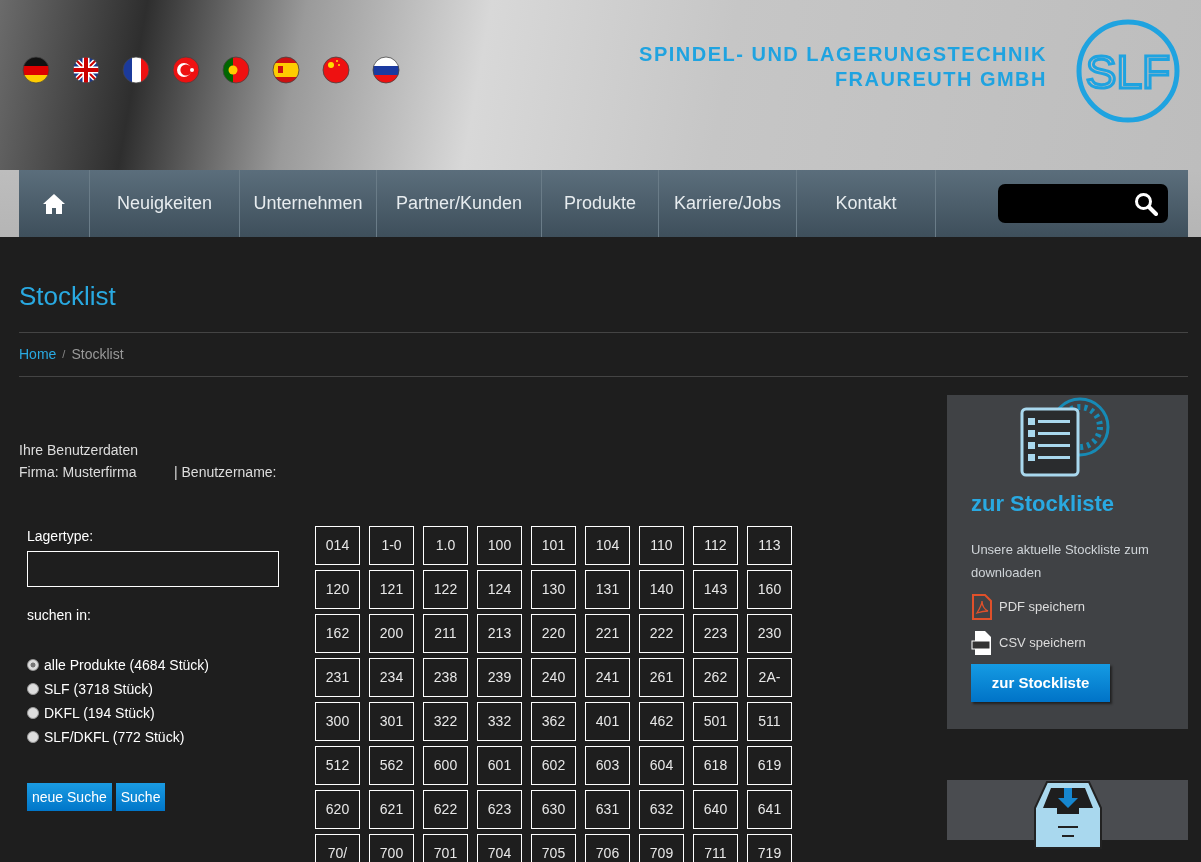 The height and width of the screenshot is (862, 1201). What do you see at coordinates (337, 589) in the screenshot?
I see `prefix-link: 120` at bounding box center [337, 589].